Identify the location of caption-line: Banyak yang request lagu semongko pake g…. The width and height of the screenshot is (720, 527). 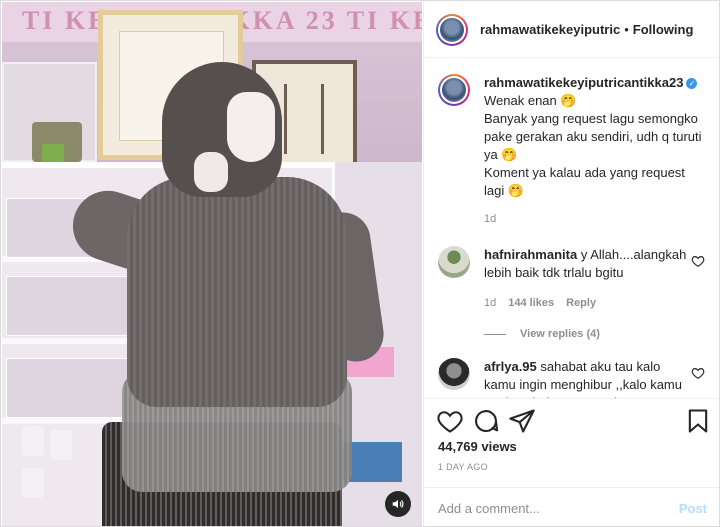
(593, 136).